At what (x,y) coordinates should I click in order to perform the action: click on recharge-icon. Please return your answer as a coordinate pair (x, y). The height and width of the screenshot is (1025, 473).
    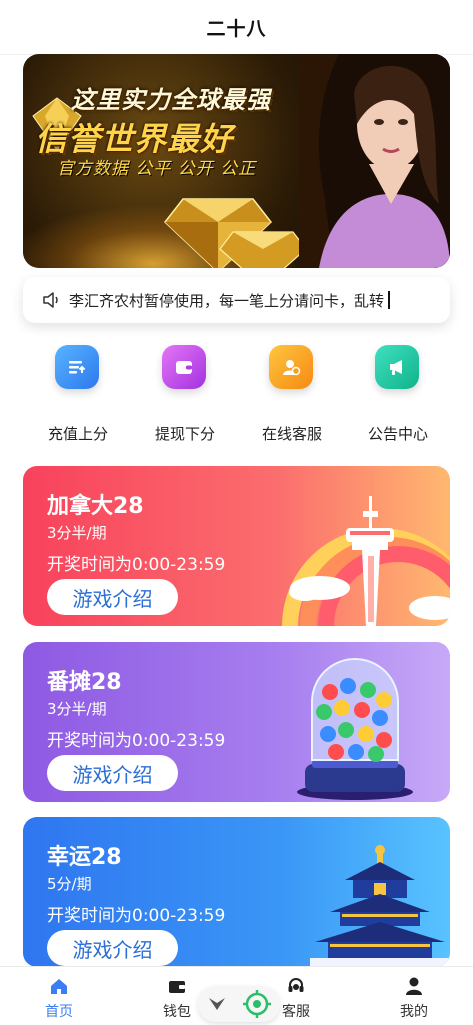
    Looking at the image, I should click on (77, 367).